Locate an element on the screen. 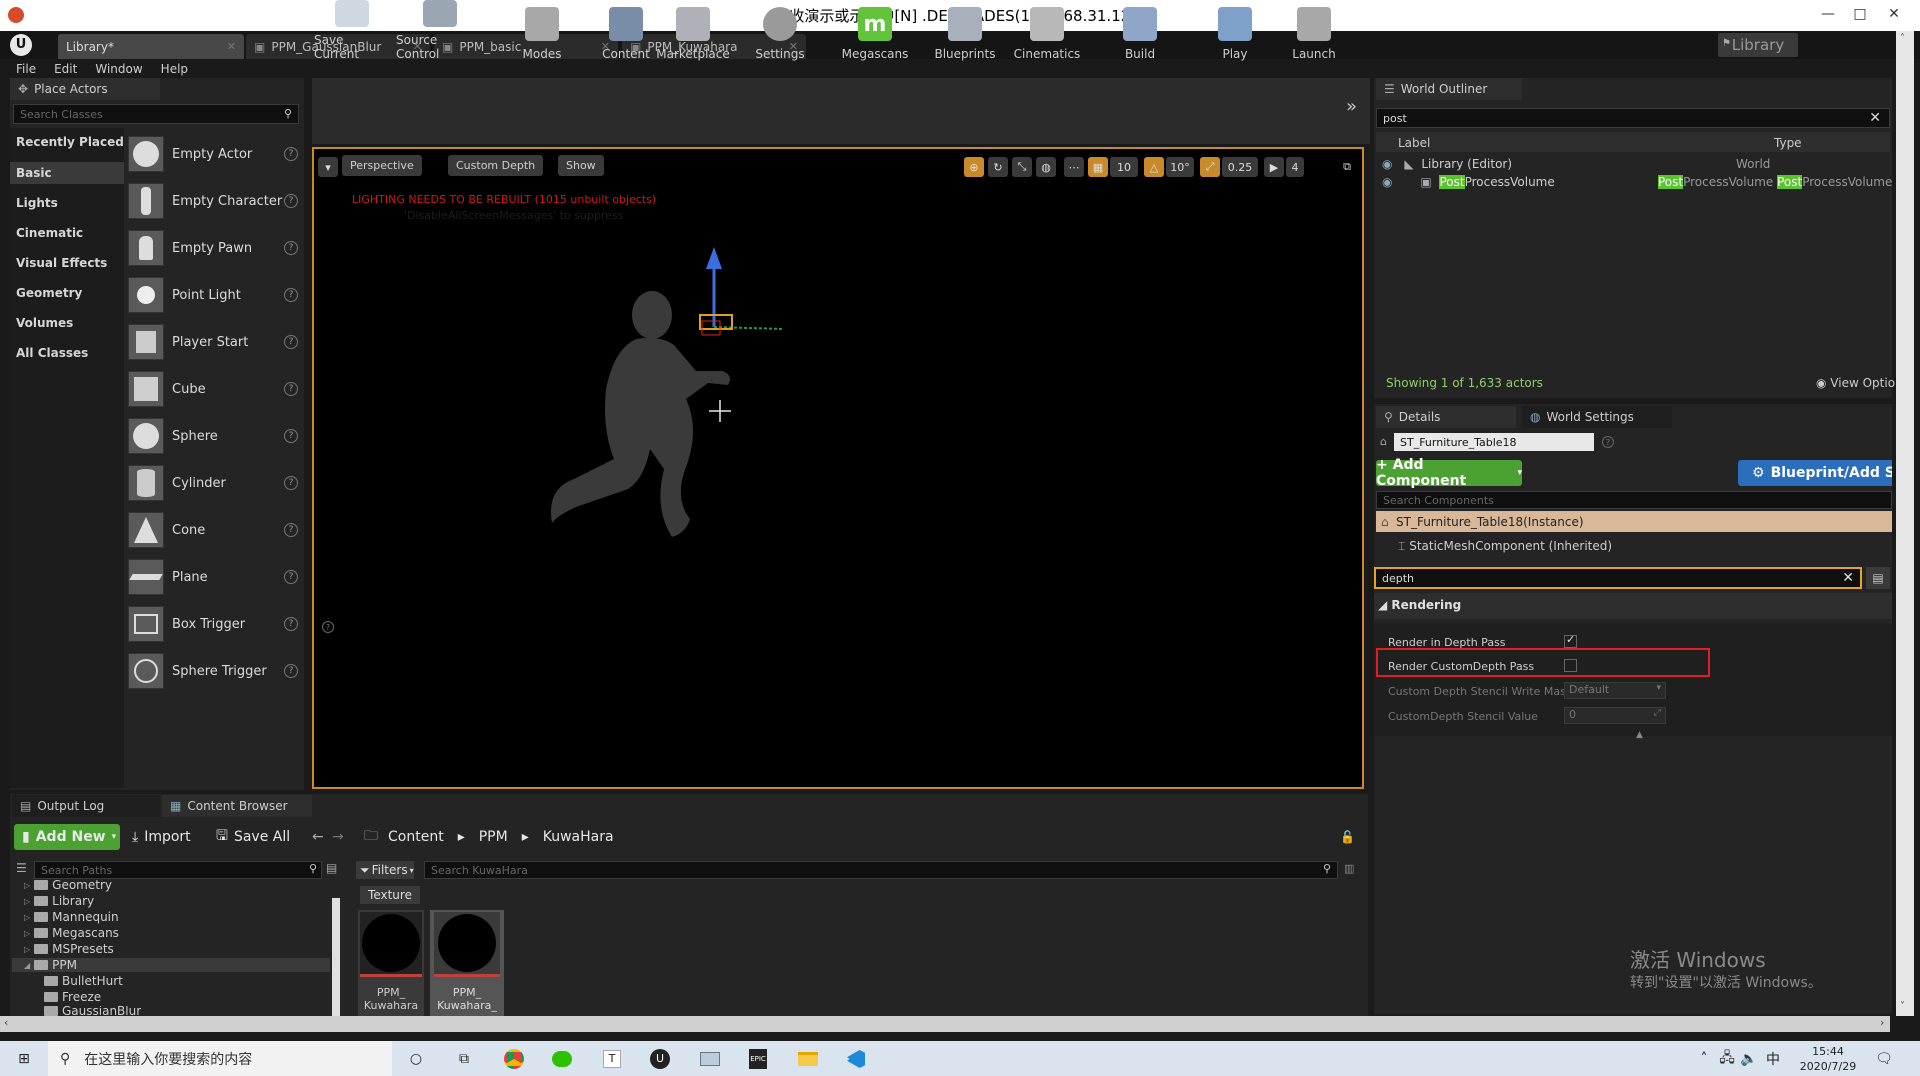  tray-overflow-icon: ˄ is located at coordinates (1704, 1059).